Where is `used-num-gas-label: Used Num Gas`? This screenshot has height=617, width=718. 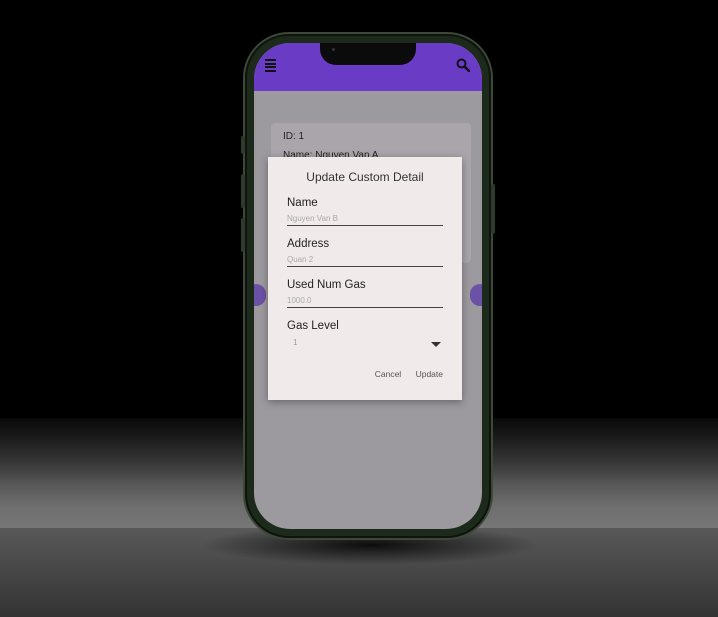 used-num-gas-label: Used Num Gas is located at coordinates (326, 285).